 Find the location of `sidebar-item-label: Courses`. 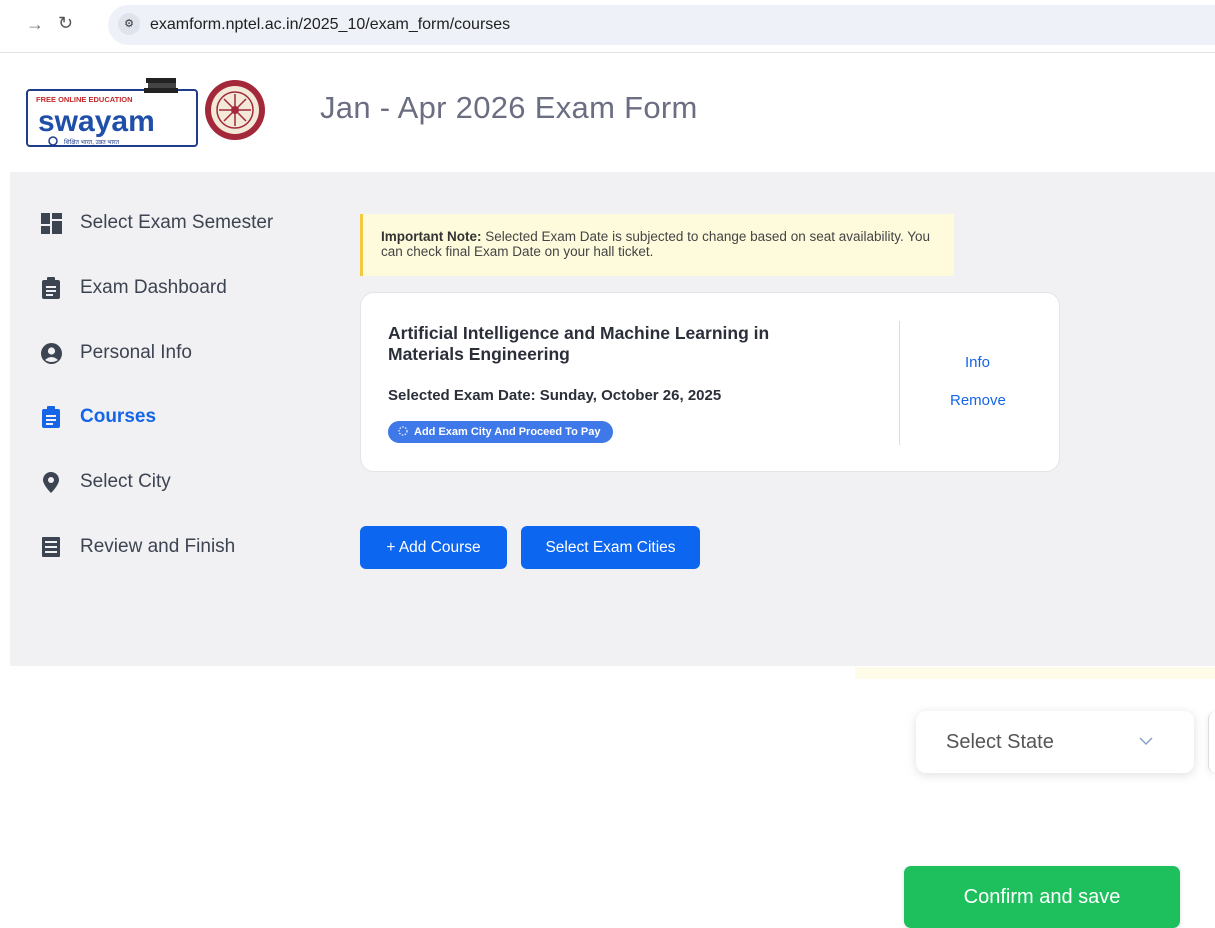

sidebar-item-label: Courses is located at coordinates (118, 416).